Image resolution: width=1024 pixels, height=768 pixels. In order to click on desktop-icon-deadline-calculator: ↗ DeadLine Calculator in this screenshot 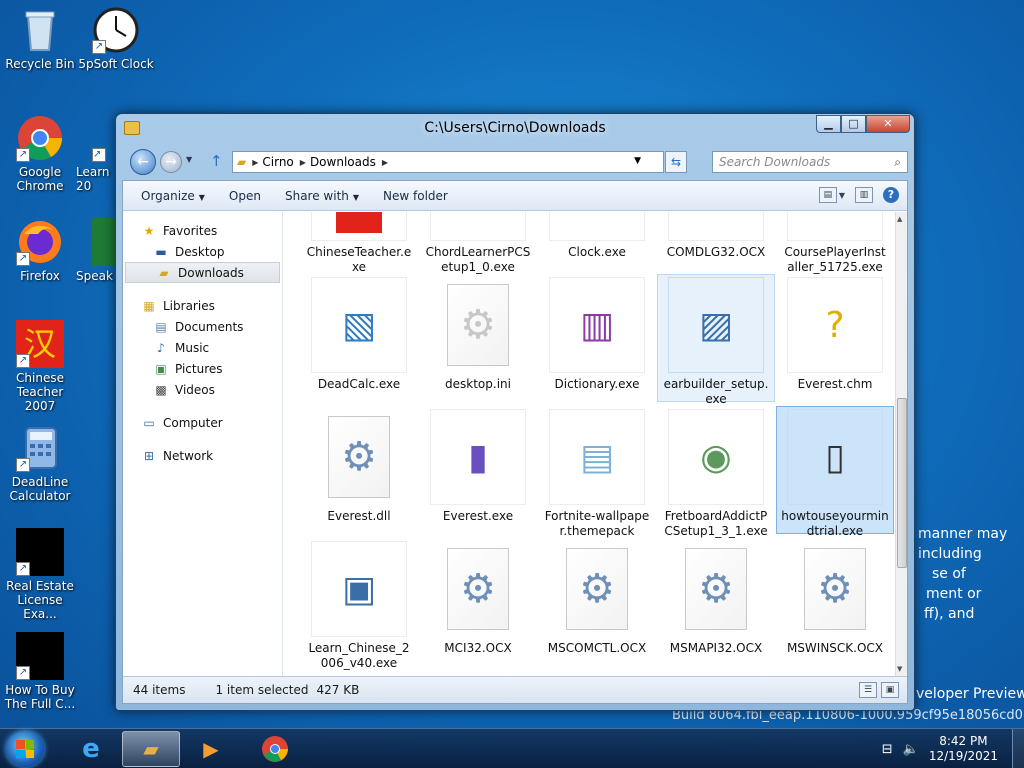, I will do `click(40, 463)`.